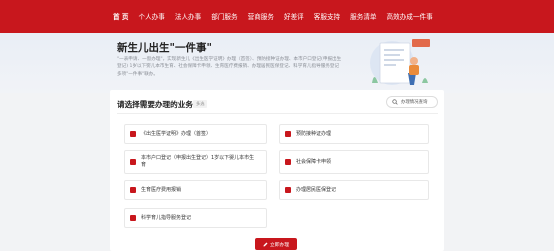  I want to click on service-card-label: 《出生医学证明》办理（首签）, so click(176, 134).